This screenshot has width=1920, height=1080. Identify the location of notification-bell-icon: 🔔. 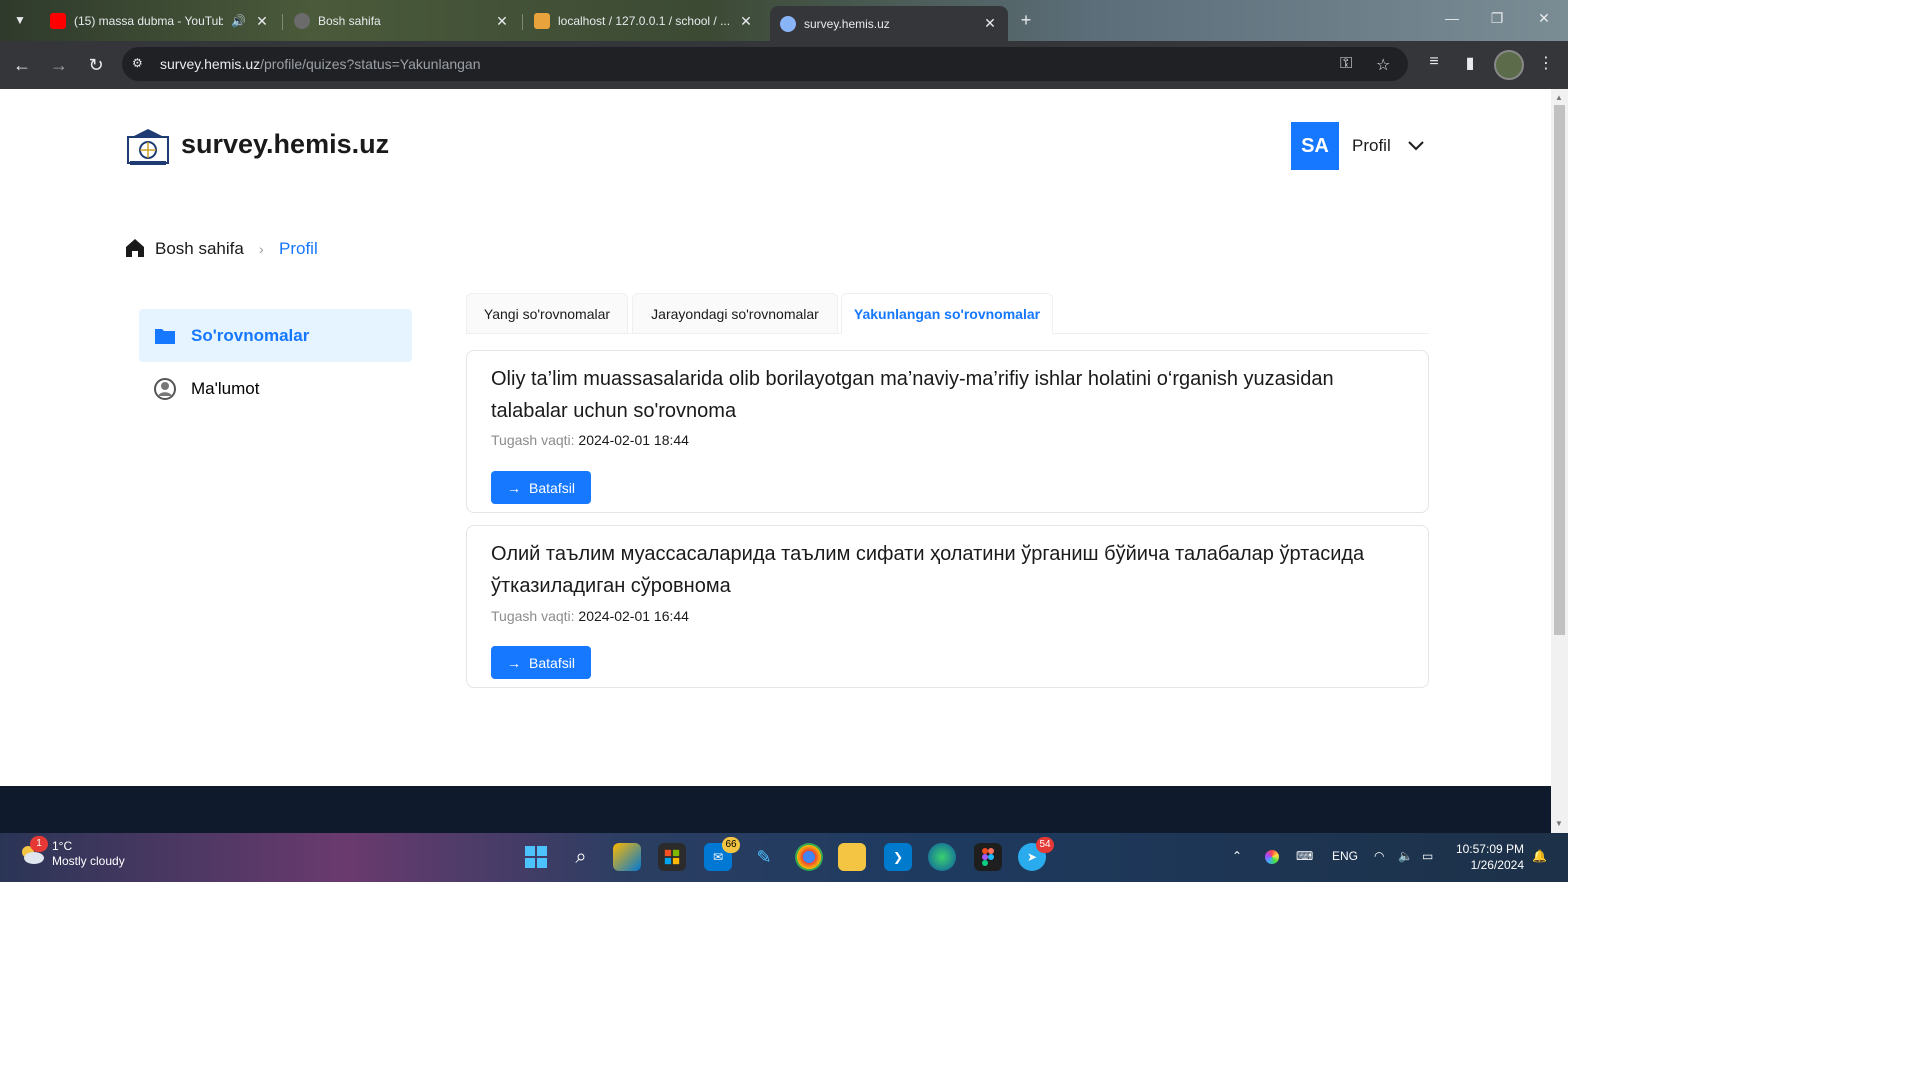
(1539, 856).